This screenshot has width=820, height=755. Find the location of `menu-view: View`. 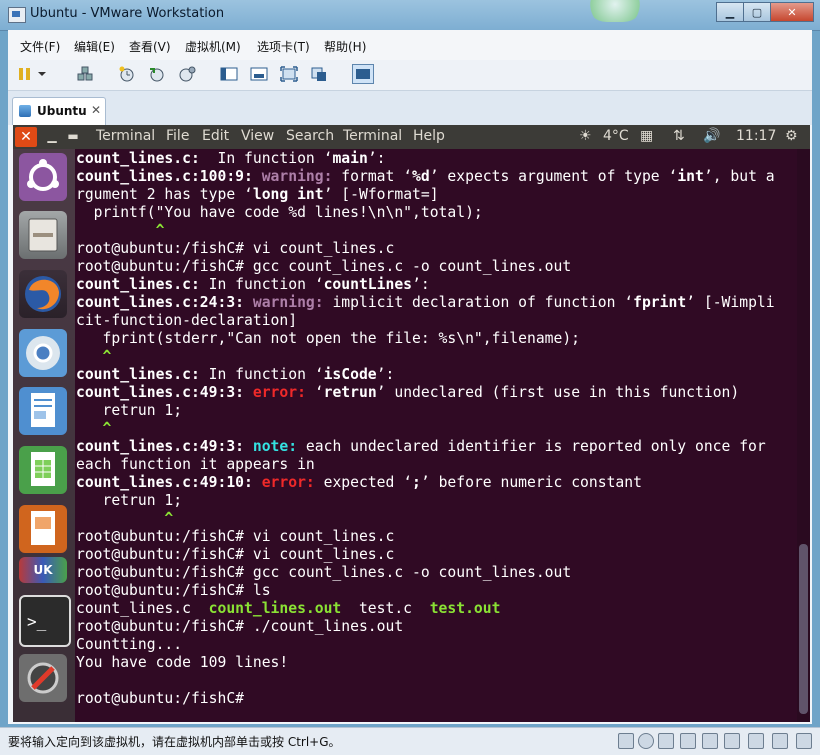

menu-view: View is located at coordinates (257, 136).